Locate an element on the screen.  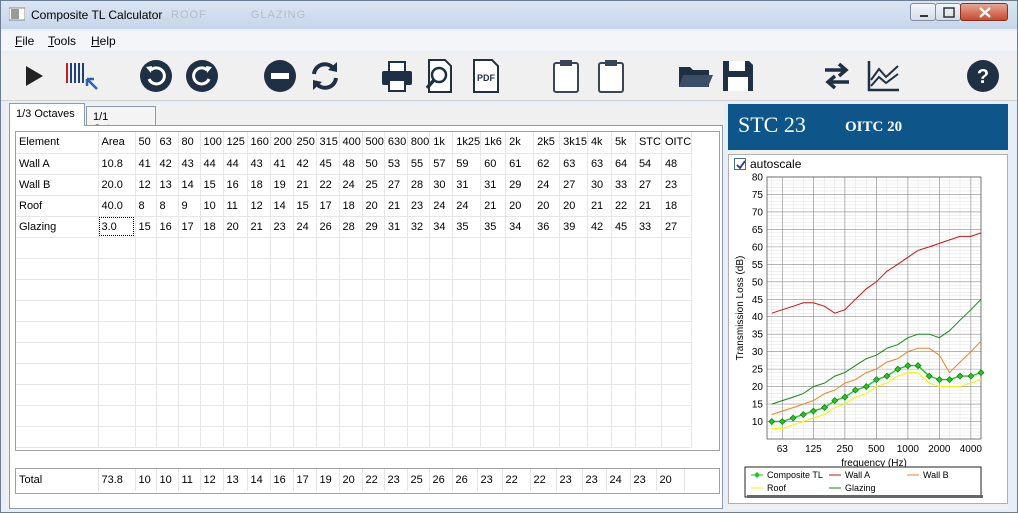
table-cell: 30 is located at coordinates (441, 185).